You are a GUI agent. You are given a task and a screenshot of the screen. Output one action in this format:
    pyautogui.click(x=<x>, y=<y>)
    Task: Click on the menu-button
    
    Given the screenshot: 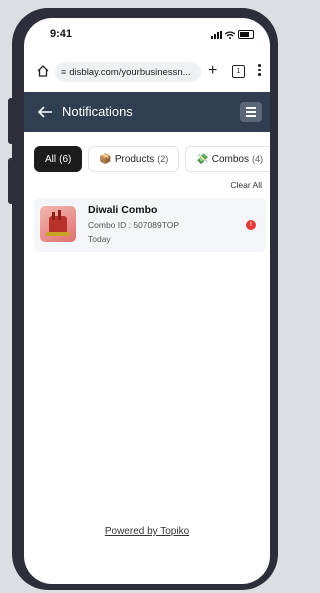 What is the action you would take?
    pyautogui.click(x=251, y=112)
    